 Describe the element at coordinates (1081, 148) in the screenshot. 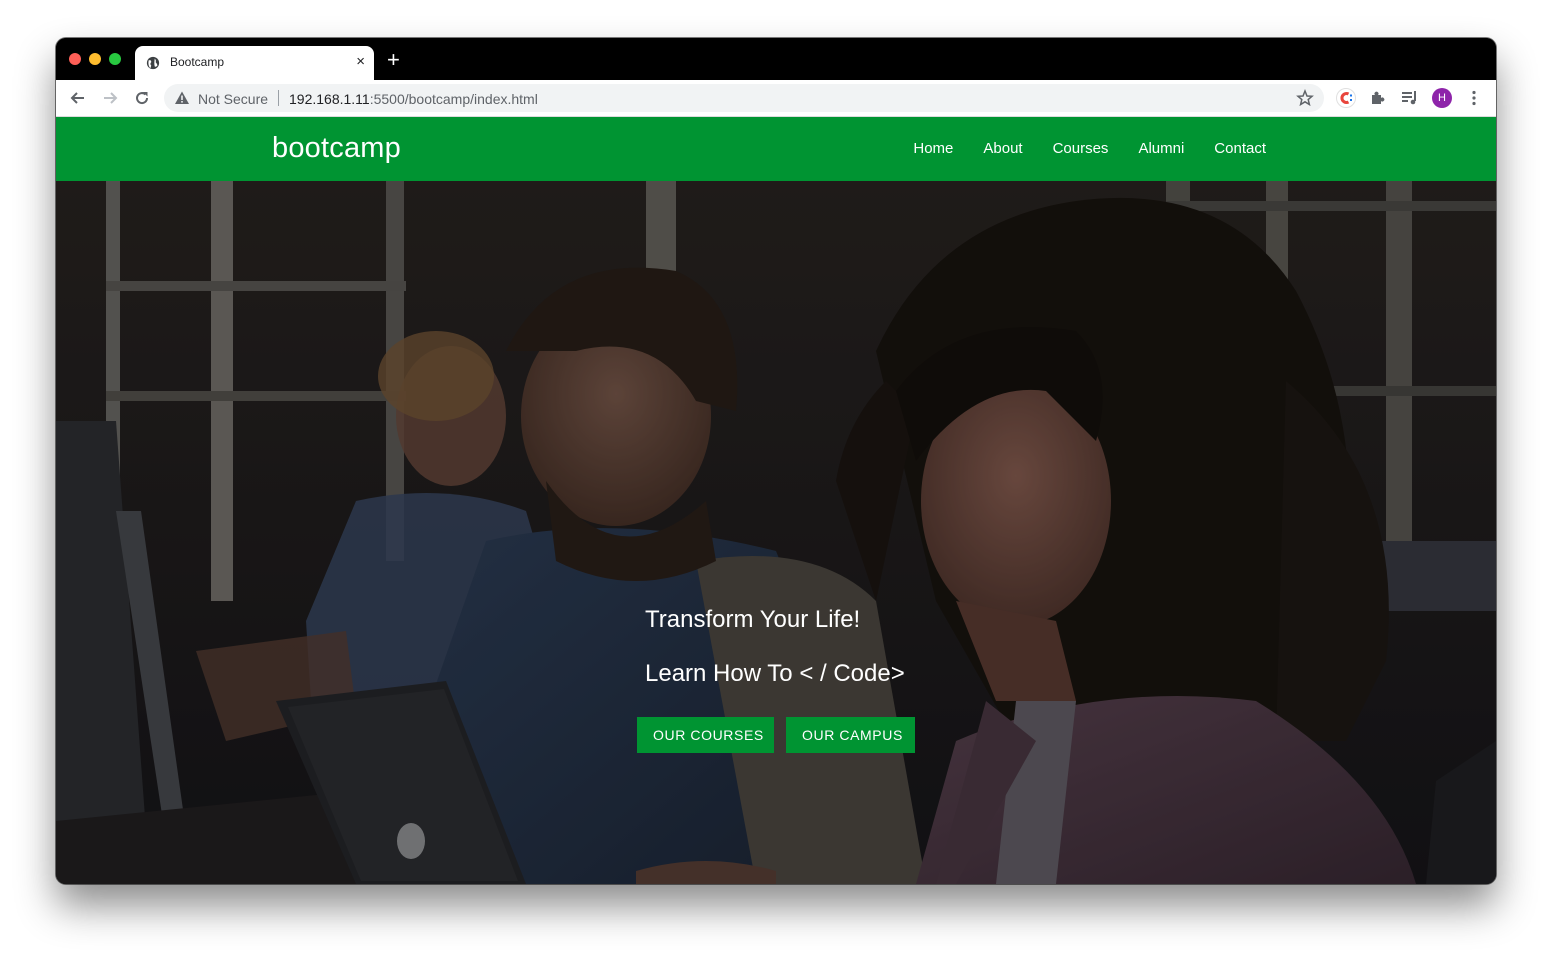

I see `nav-link-courses: Courses` at that location.